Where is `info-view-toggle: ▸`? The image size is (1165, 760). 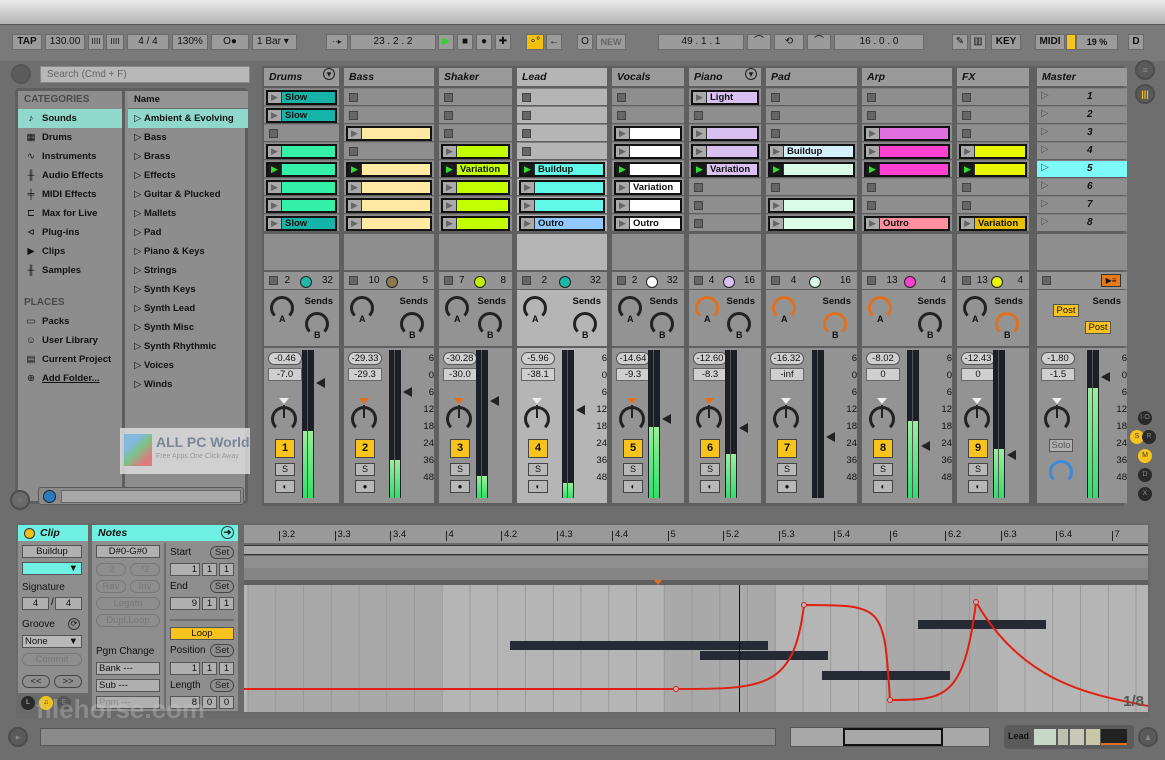 info-view-toggle: ▸ is located at coordinates (18, 737).